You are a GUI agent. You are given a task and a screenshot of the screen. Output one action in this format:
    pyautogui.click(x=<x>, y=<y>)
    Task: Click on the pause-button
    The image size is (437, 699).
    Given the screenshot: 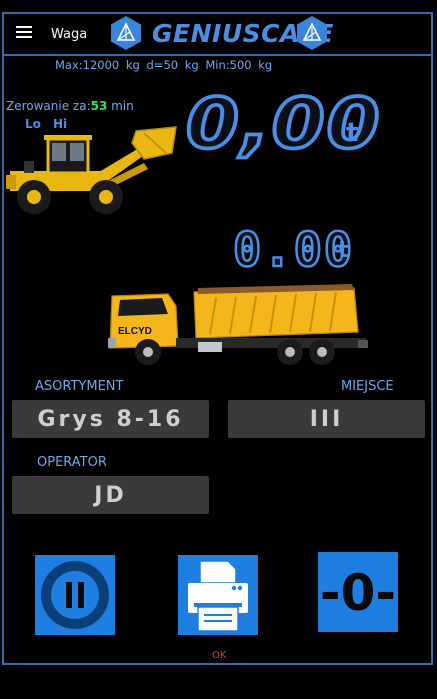 What is the action you would take?
    pyautogui.click(x=75, y=595)
    